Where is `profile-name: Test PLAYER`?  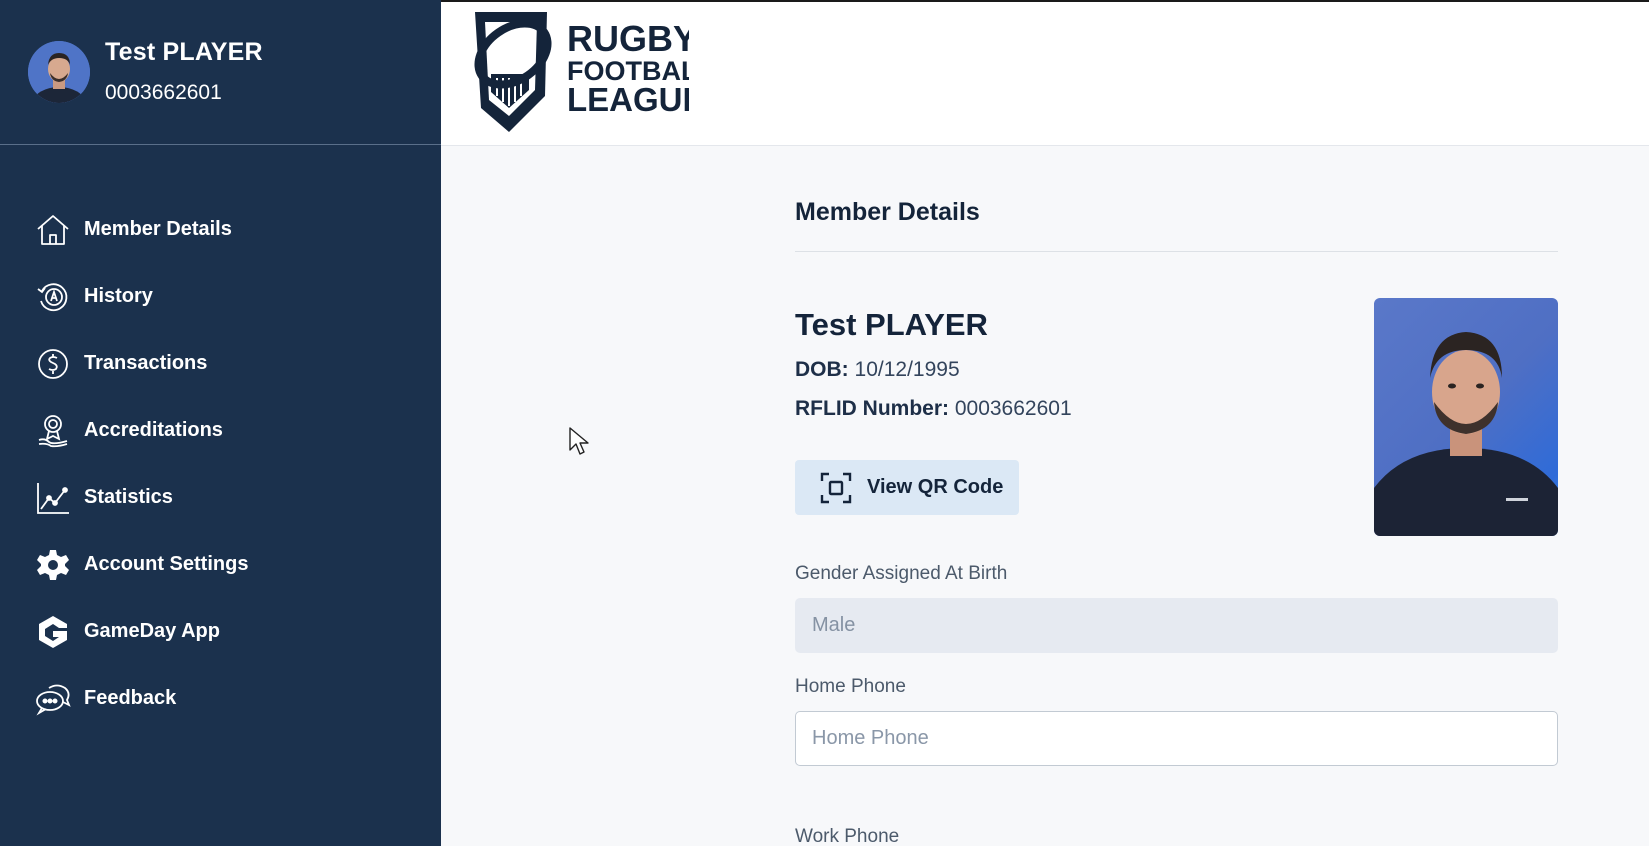
profile-name: Test PLAYER is located at coordinates (184, 52).